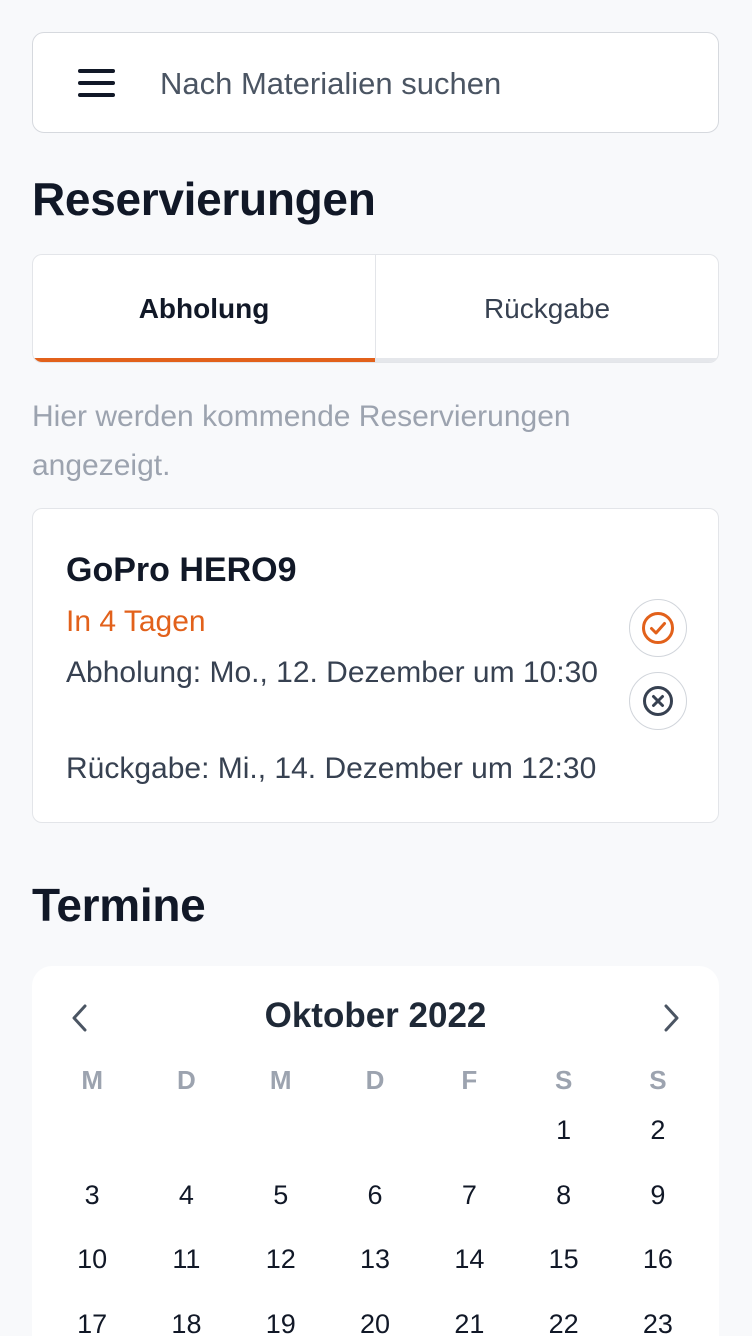 The image size is (752, 1336). I want to click on calendar-day: 1, so click(563, 1130).